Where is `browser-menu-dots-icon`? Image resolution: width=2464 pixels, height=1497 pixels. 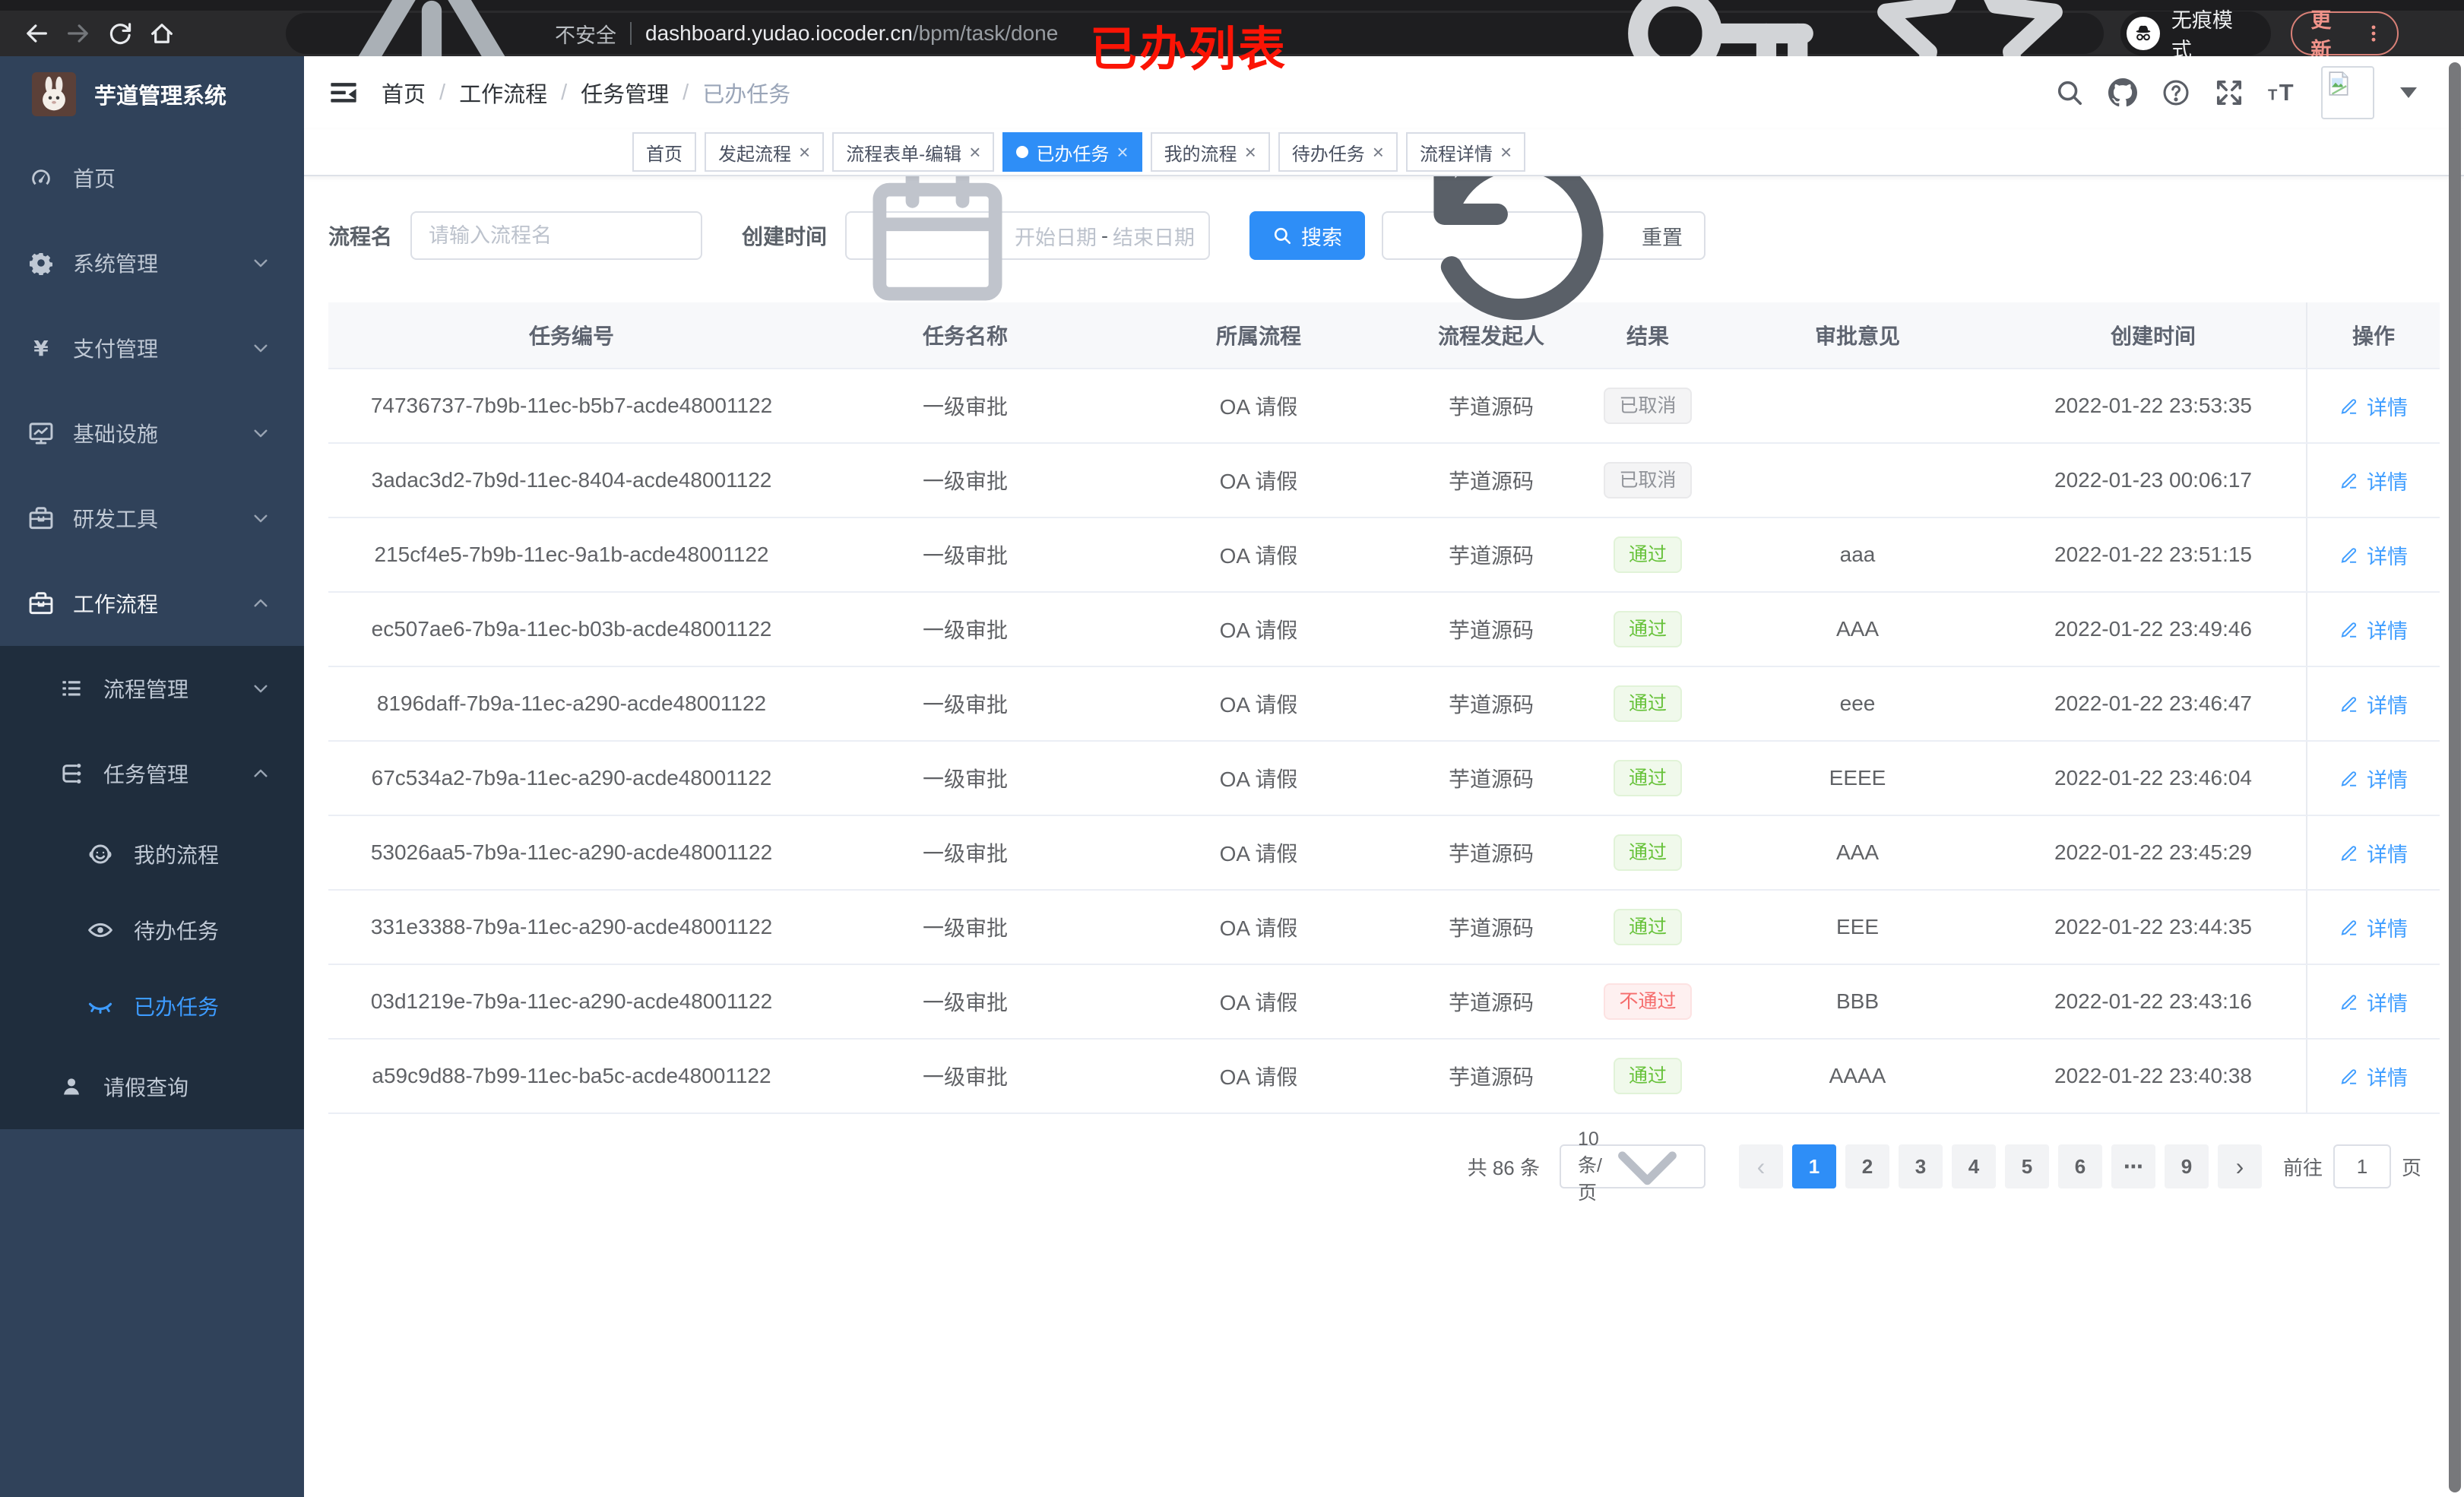
browser-menu-dots-icon is located at coordinates (2373, 33).